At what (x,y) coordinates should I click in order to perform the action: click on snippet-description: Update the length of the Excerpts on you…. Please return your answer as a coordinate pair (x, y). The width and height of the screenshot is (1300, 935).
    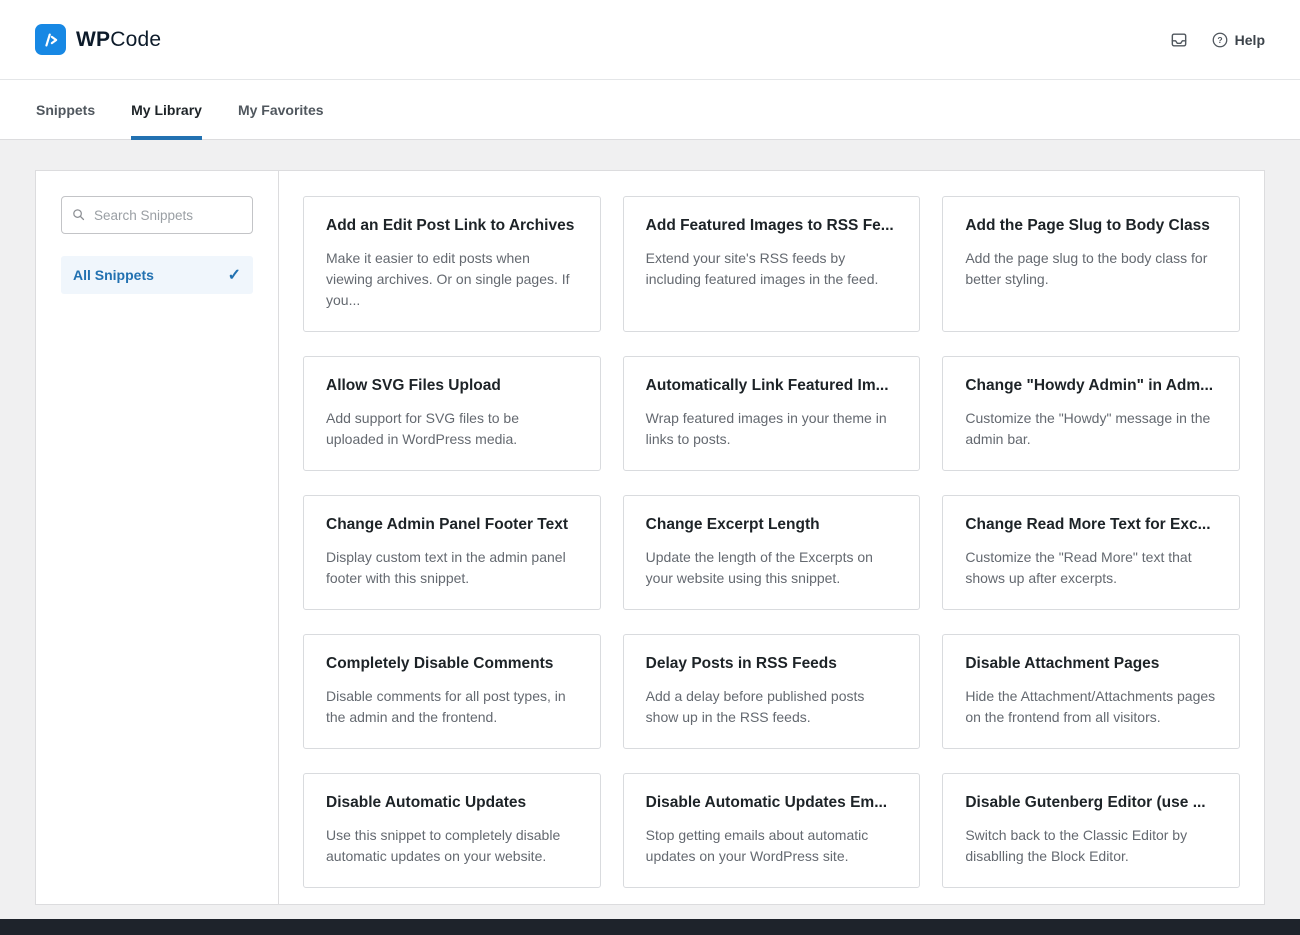
    Looking at the image, I should click on (759, 567).